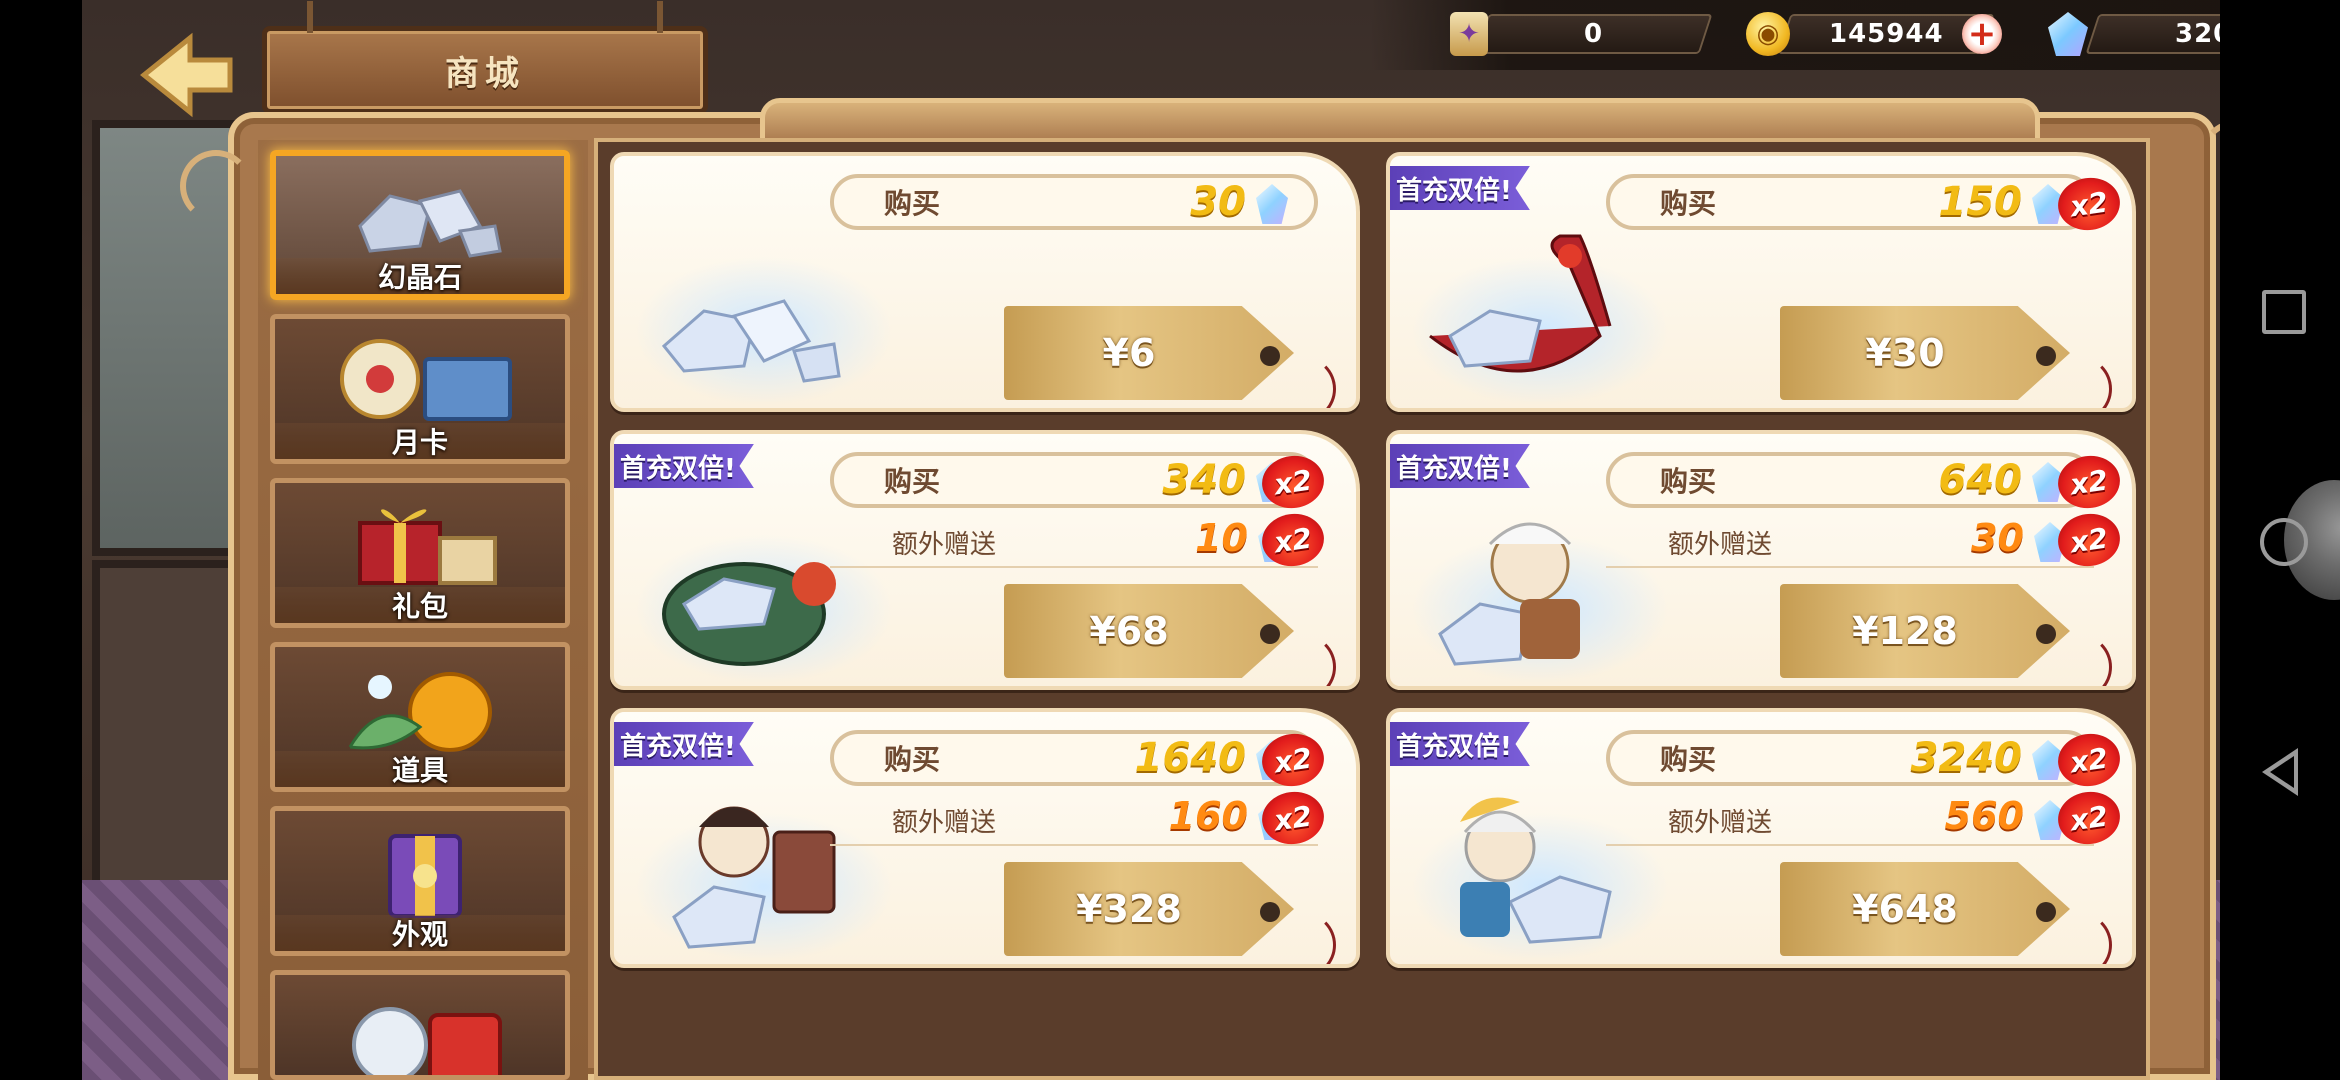 Image resolution: width=2340 pixels, height=1080 pixels. I want to click on product-card: 首充双倍! 购买 3240 x2 额外赠送 560 x2 ¥648, so click(1761, 838).